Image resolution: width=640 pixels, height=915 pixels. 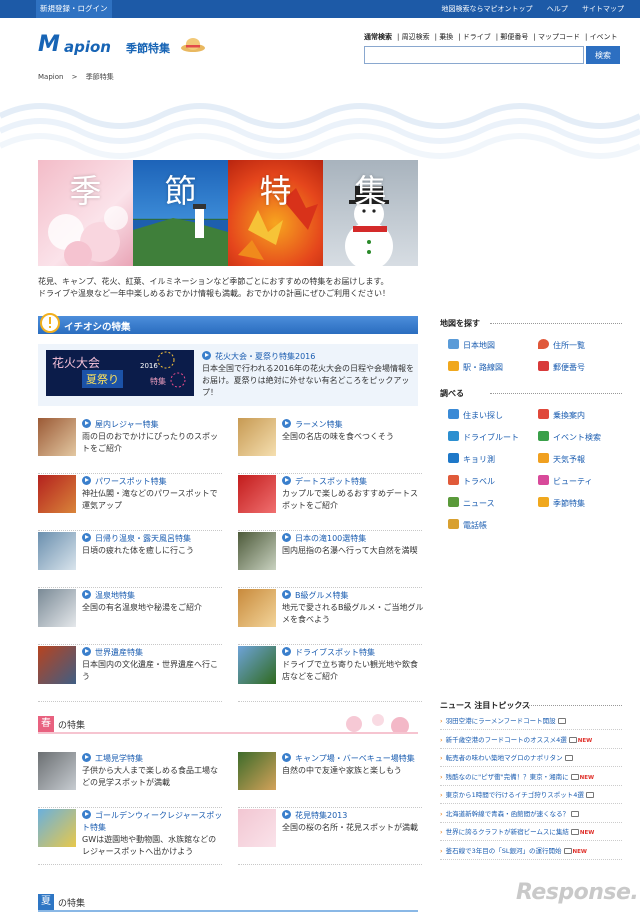 What do you see at coordinates (333, 617) in the screenshot?
I see `pickup-item: B級グルメ特集 地元で愛されるB級グルメ・ご当地グルメを食べよう` at bounding box center [333, 617].